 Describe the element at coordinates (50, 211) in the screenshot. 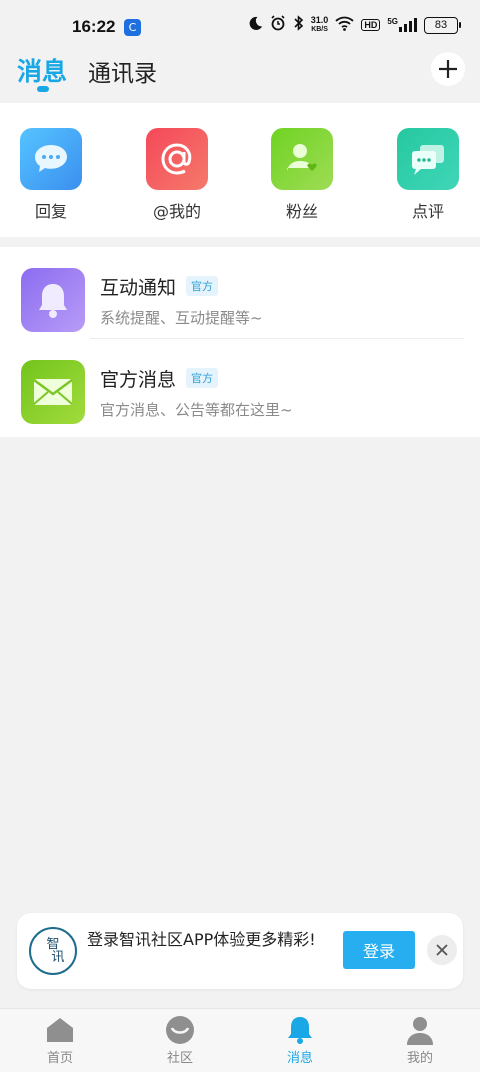

I see `quick-action-label: 回复` at that location.